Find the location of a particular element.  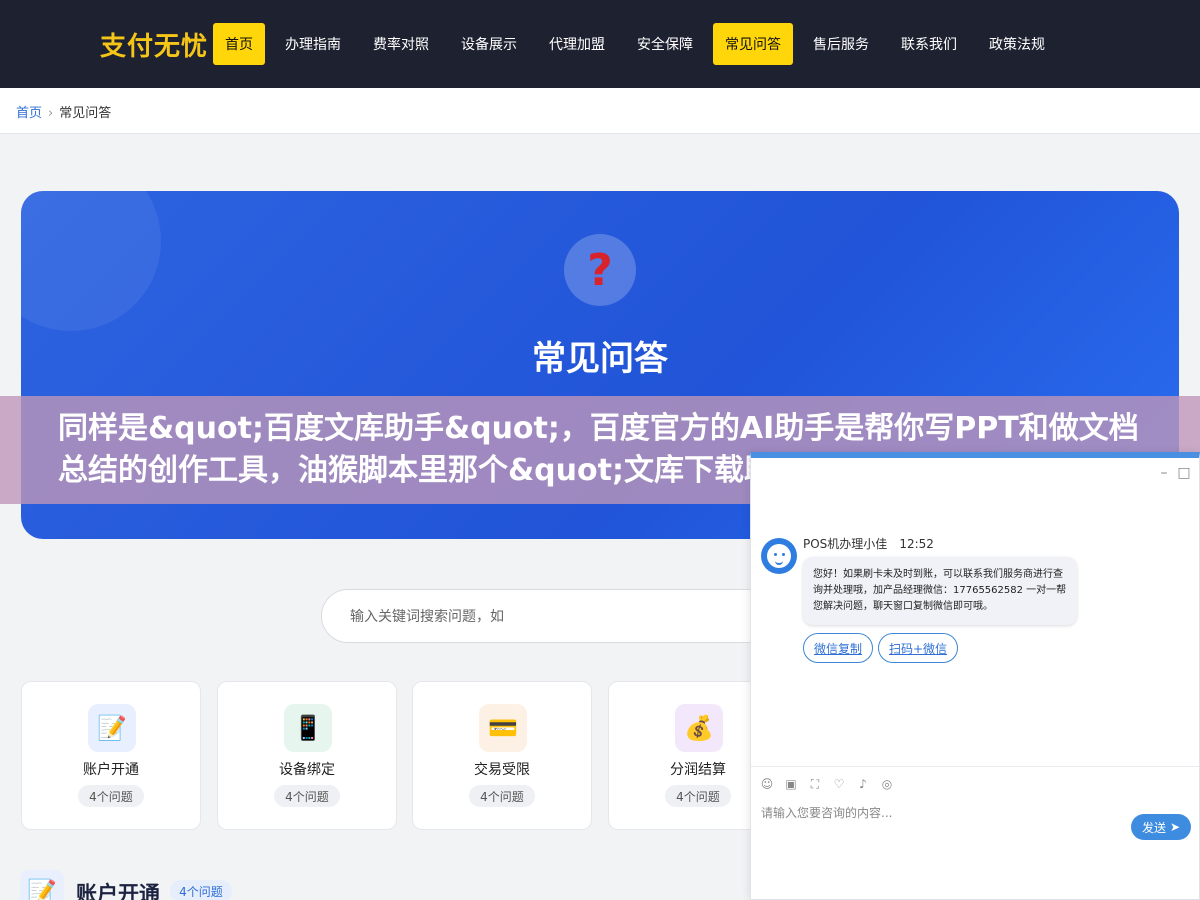

money-bag-icon: 💰 is located at coordinates (699, 728).